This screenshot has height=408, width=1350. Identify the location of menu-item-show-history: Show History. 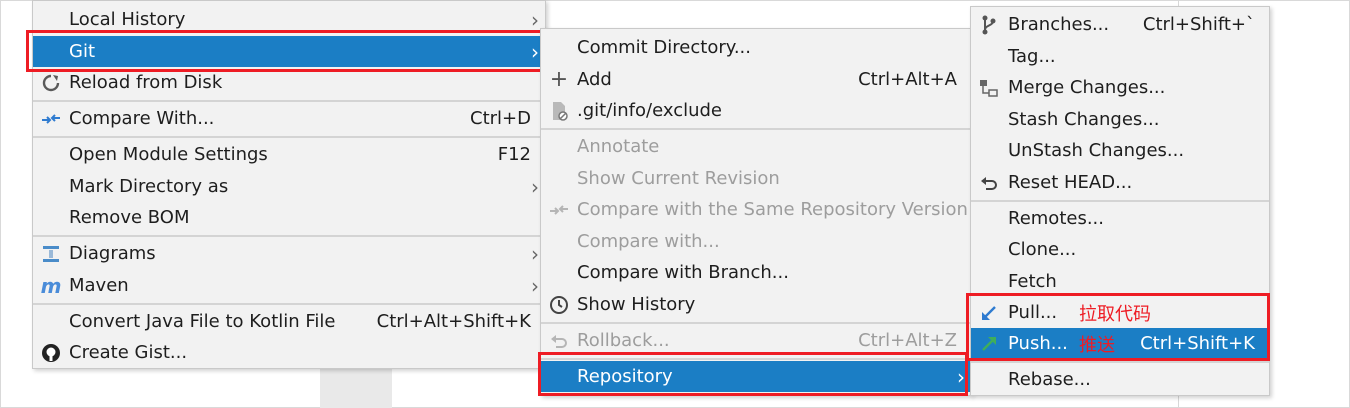
(756, 304).